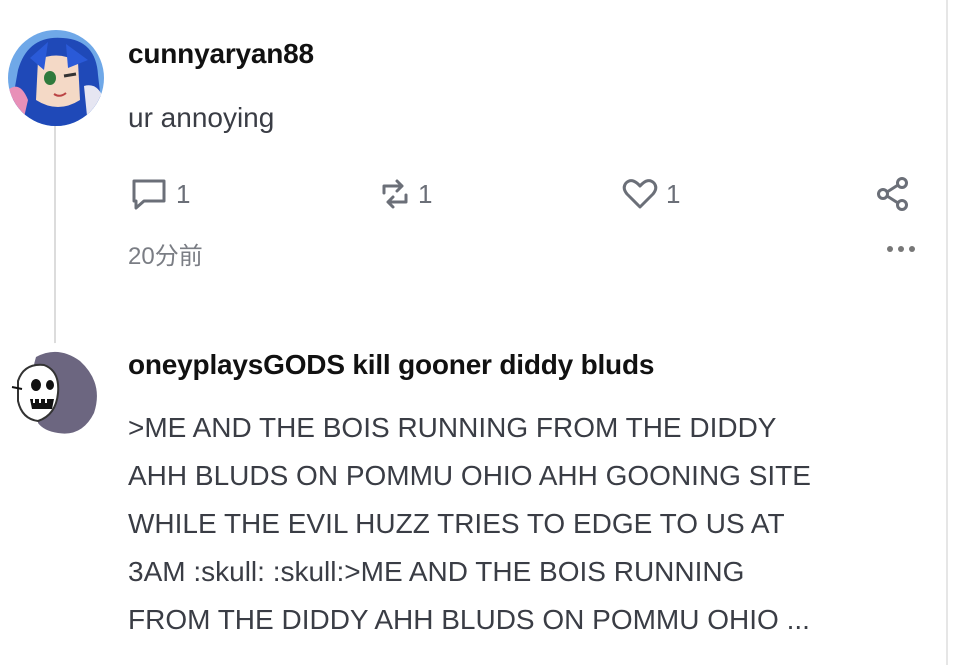 Image resolution: width=977 pixels, height=665 pixels. I want to click on repost-icon, so click(395, 194).